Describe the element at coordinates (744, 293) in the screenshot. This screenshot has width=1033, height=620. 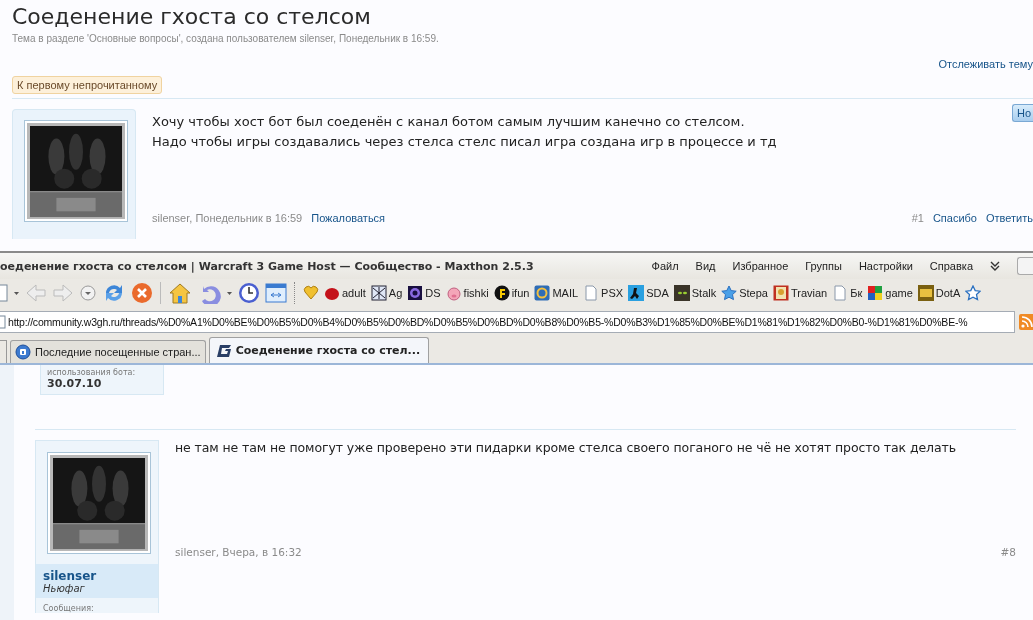
I see `bookmark-link: Stepa` at that location.